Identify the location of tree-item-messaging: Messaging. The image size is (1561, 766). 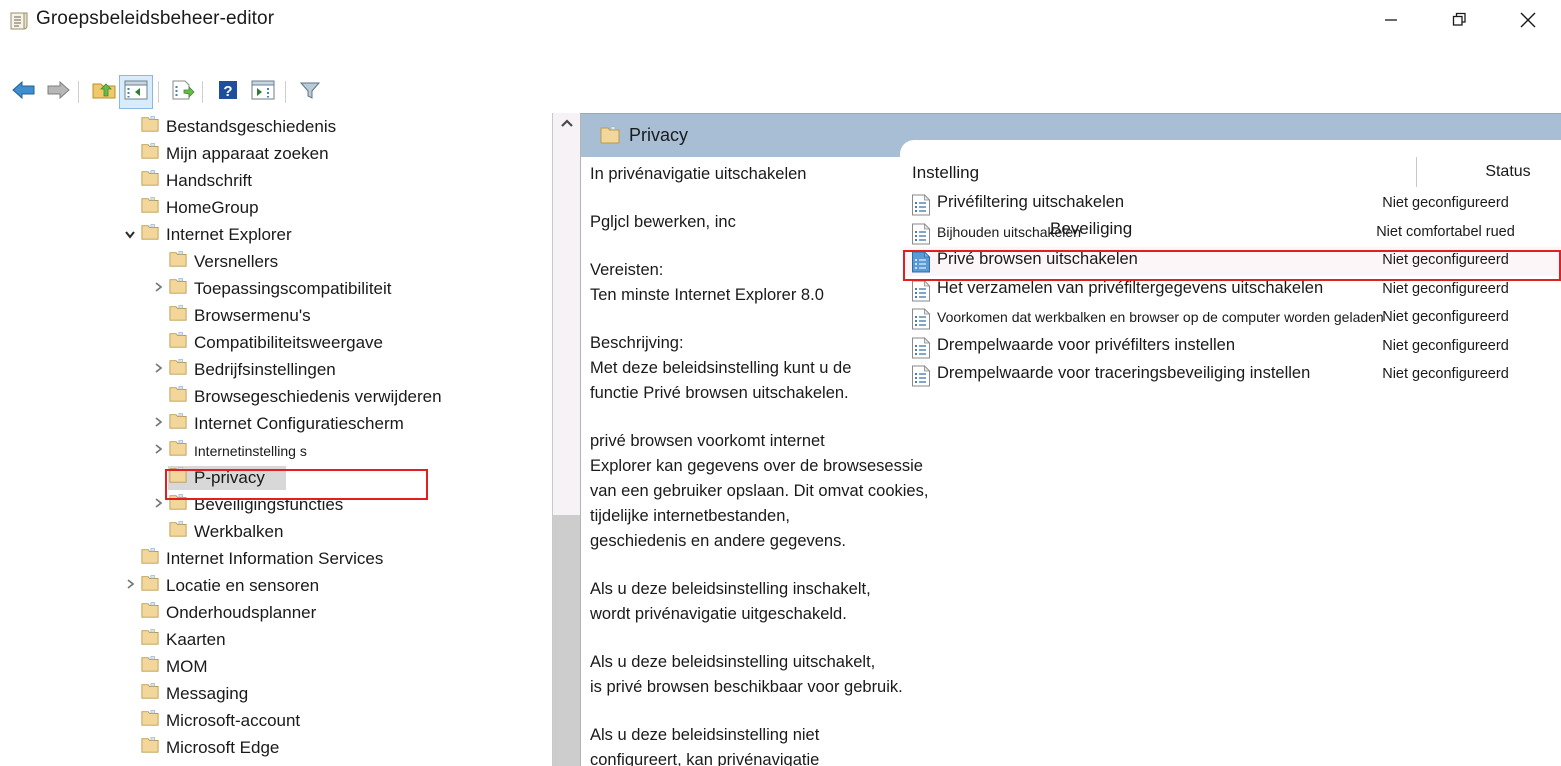
(276, 693).